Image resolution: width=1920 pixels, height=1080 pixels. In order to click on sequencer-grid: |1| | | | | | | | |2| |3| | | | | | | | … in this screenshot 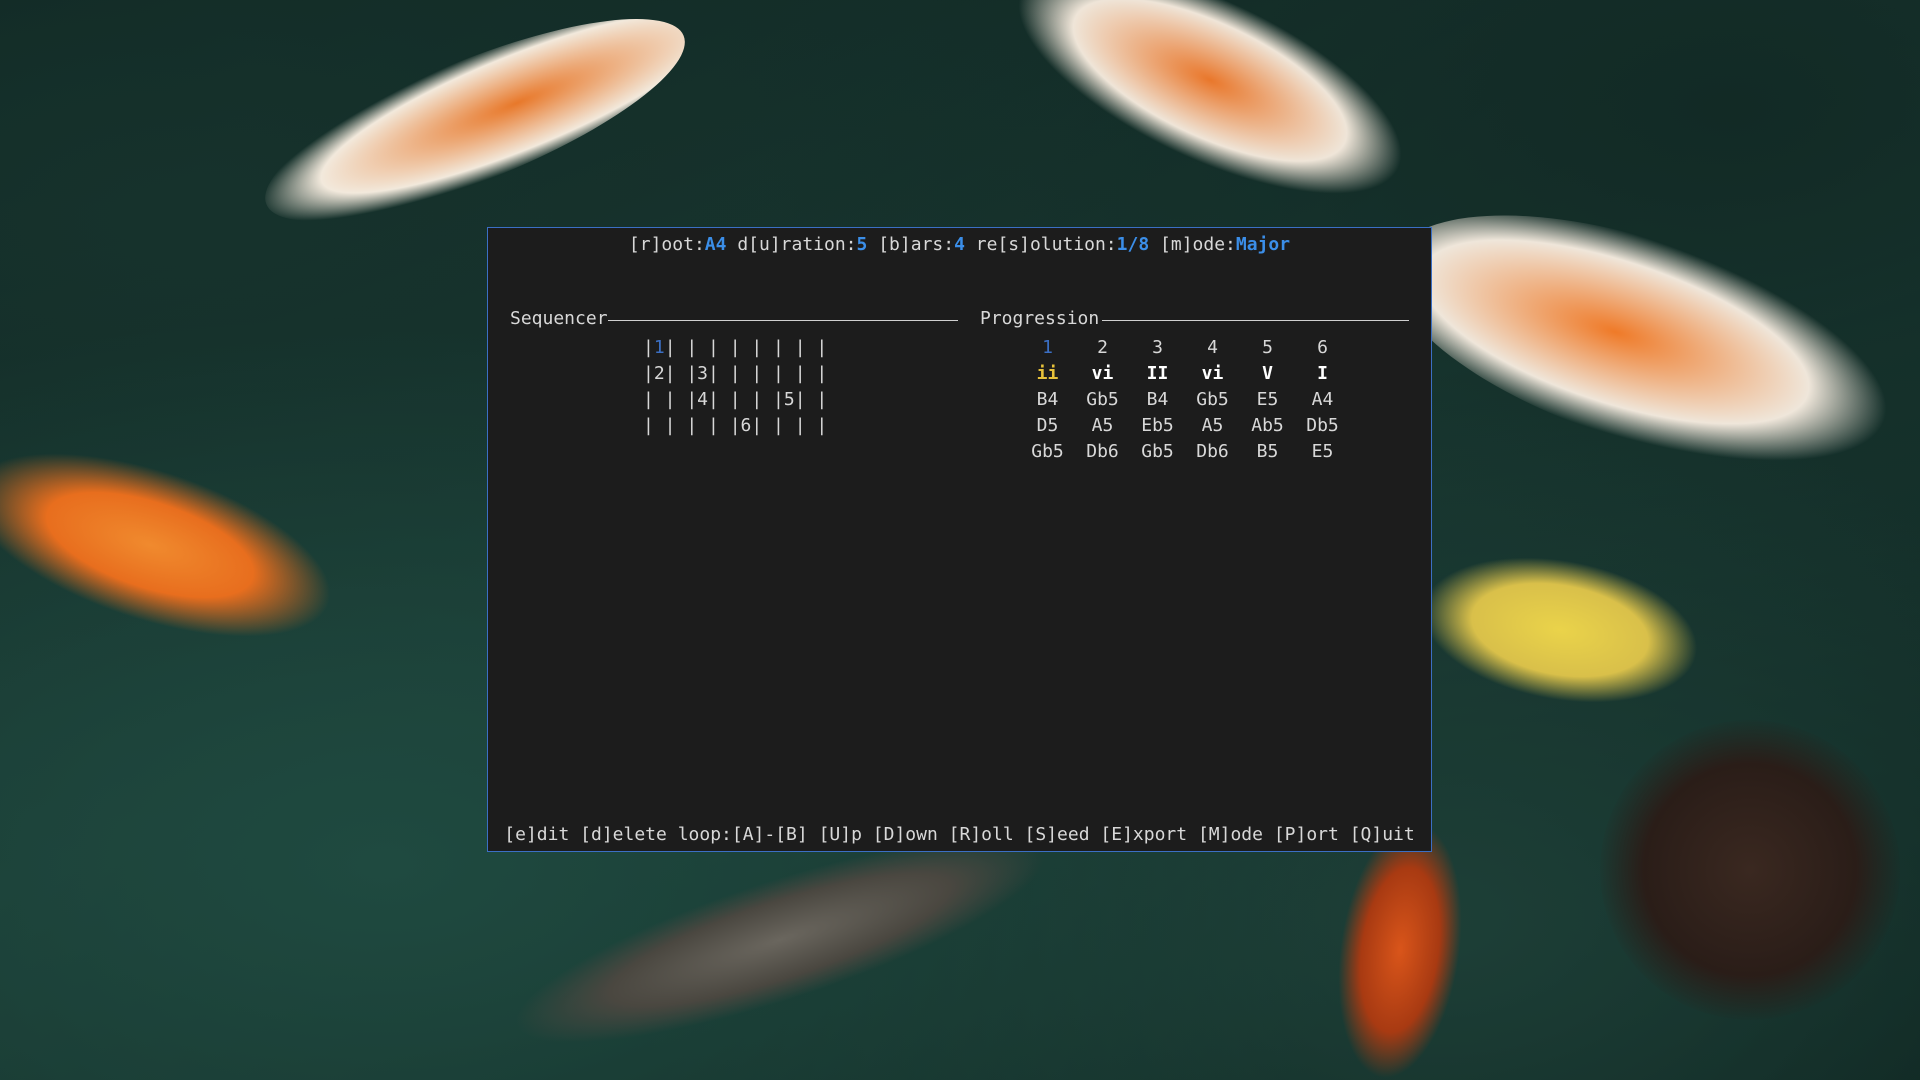, I will do `click(735, 387)`.